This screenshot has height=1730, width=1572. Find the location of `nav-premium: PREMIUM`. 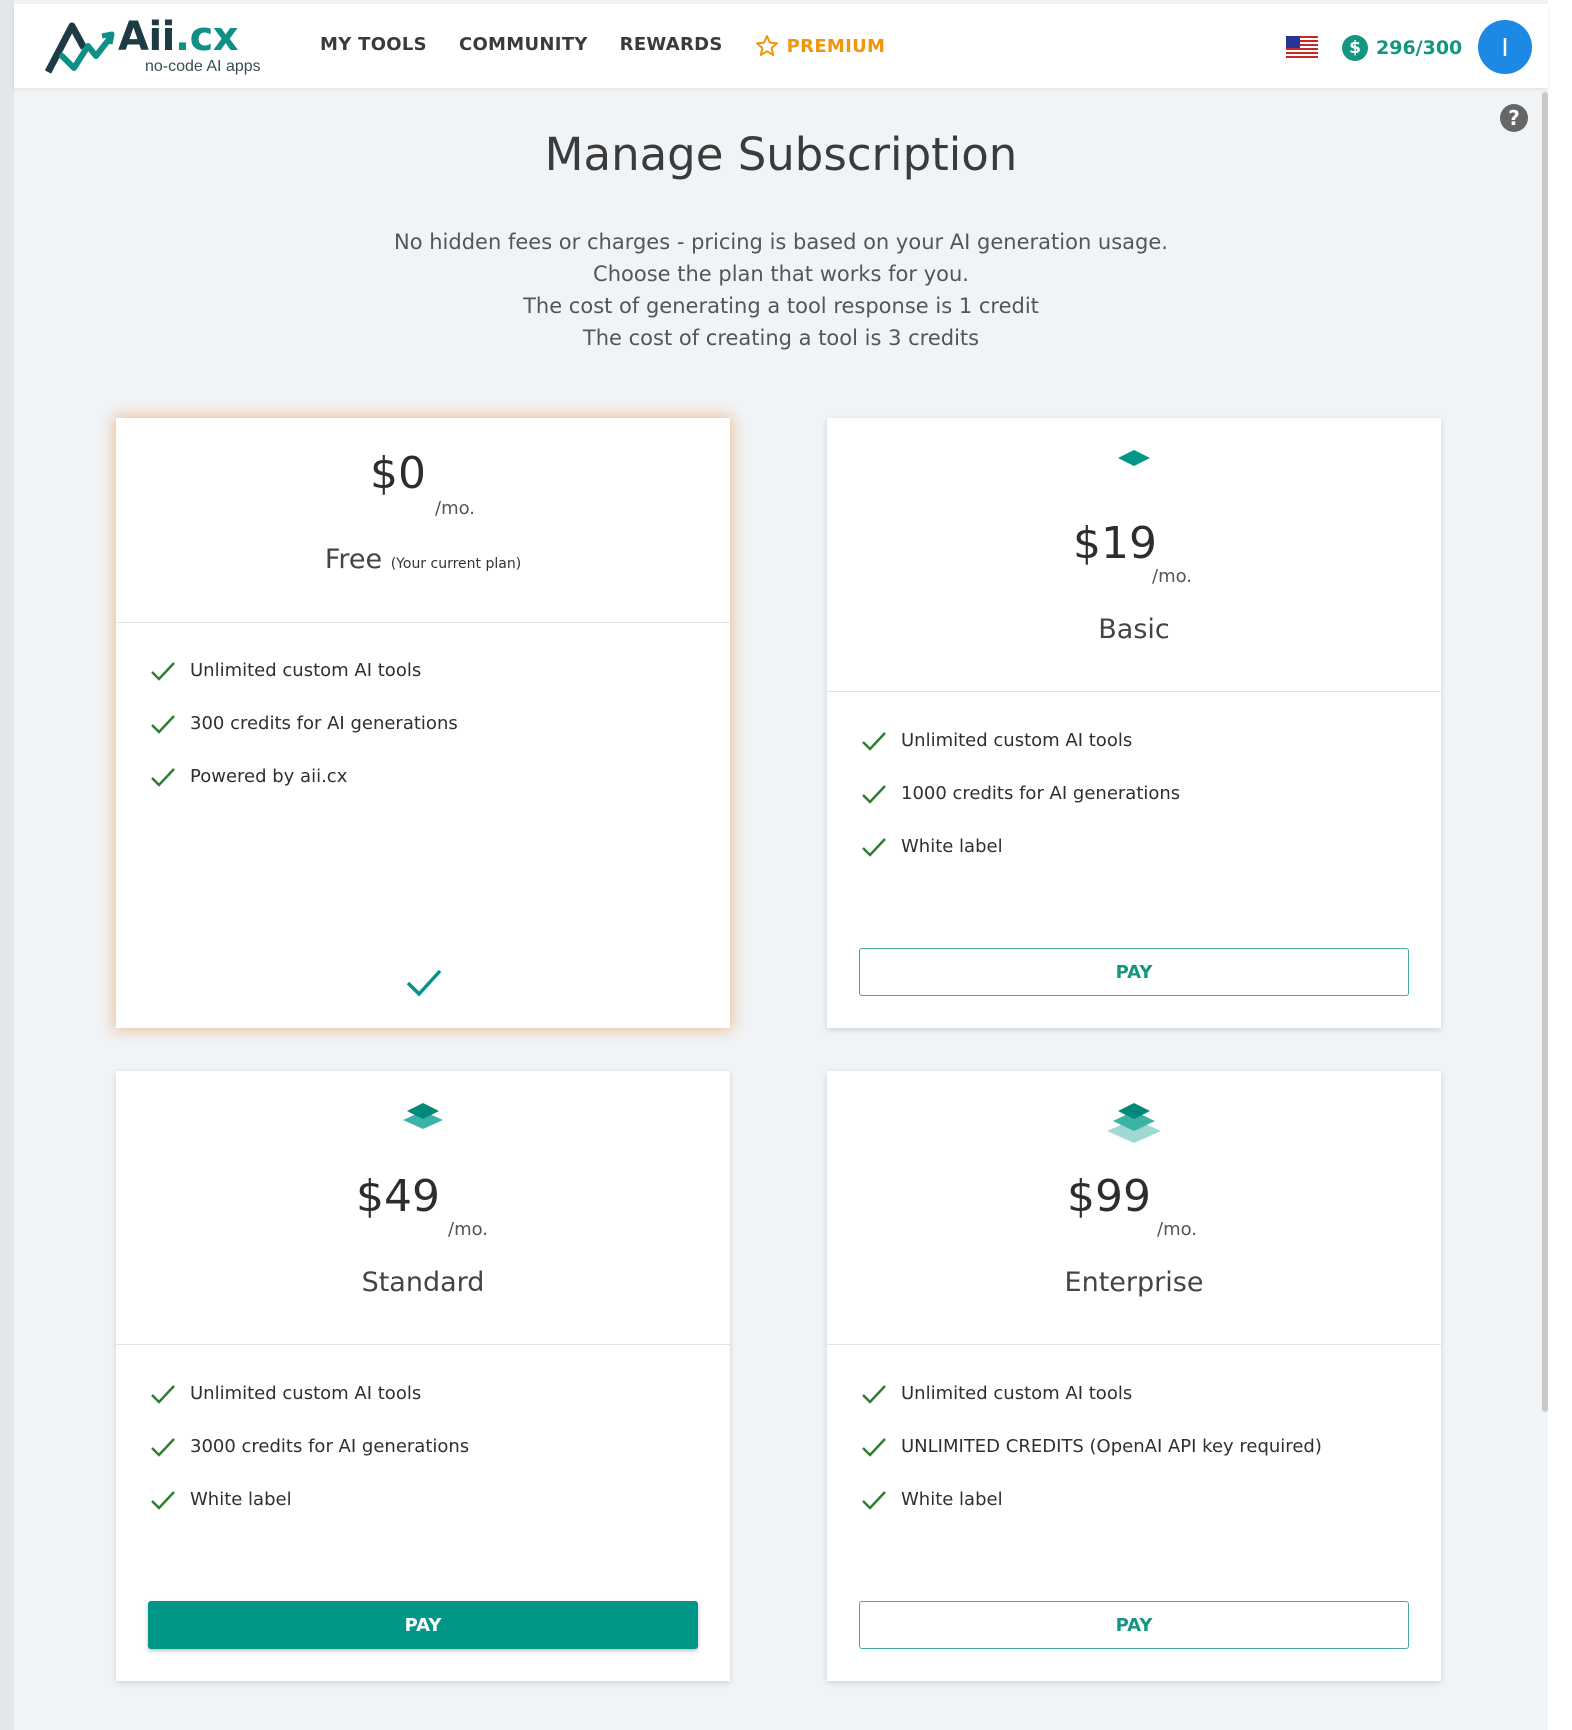

nav-premium: PREMIUM is located at coordinates (820, 46).